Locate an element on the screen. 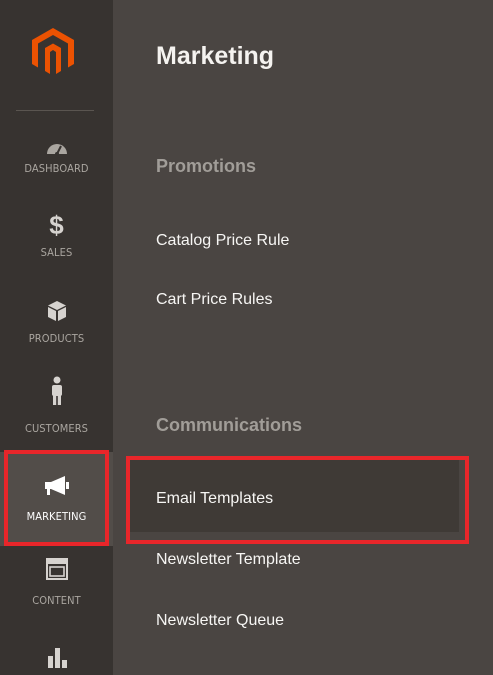 The image size is (493, 675). link-cart-price-rules: Cart Price Rules is located at coordinates (214, 300).